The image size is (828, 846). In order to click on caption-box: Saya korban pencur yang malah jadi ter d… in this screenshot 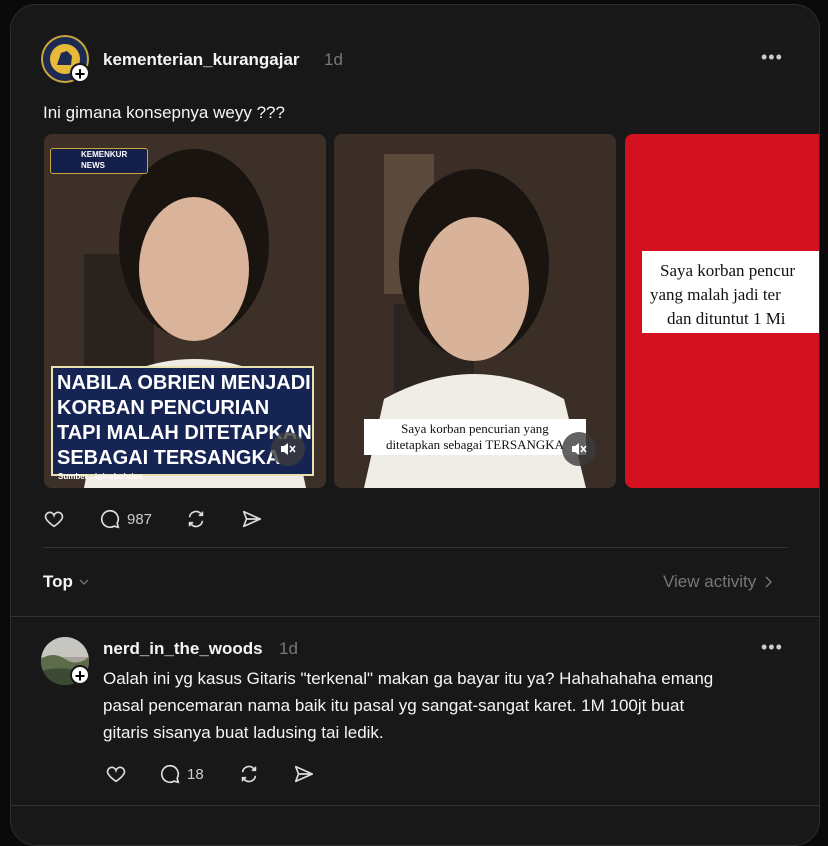, I will do `click(730, 292)`.